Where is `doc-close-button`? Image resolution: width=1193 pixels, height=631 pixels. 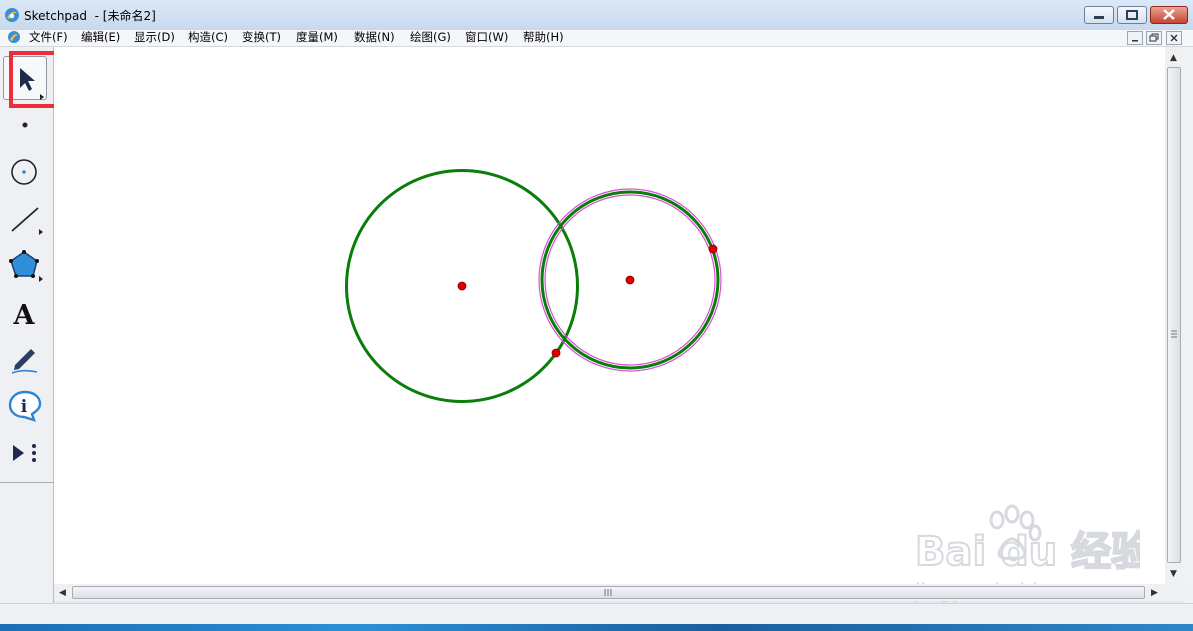 doc-close-button is located at coordinates (1174, 38).